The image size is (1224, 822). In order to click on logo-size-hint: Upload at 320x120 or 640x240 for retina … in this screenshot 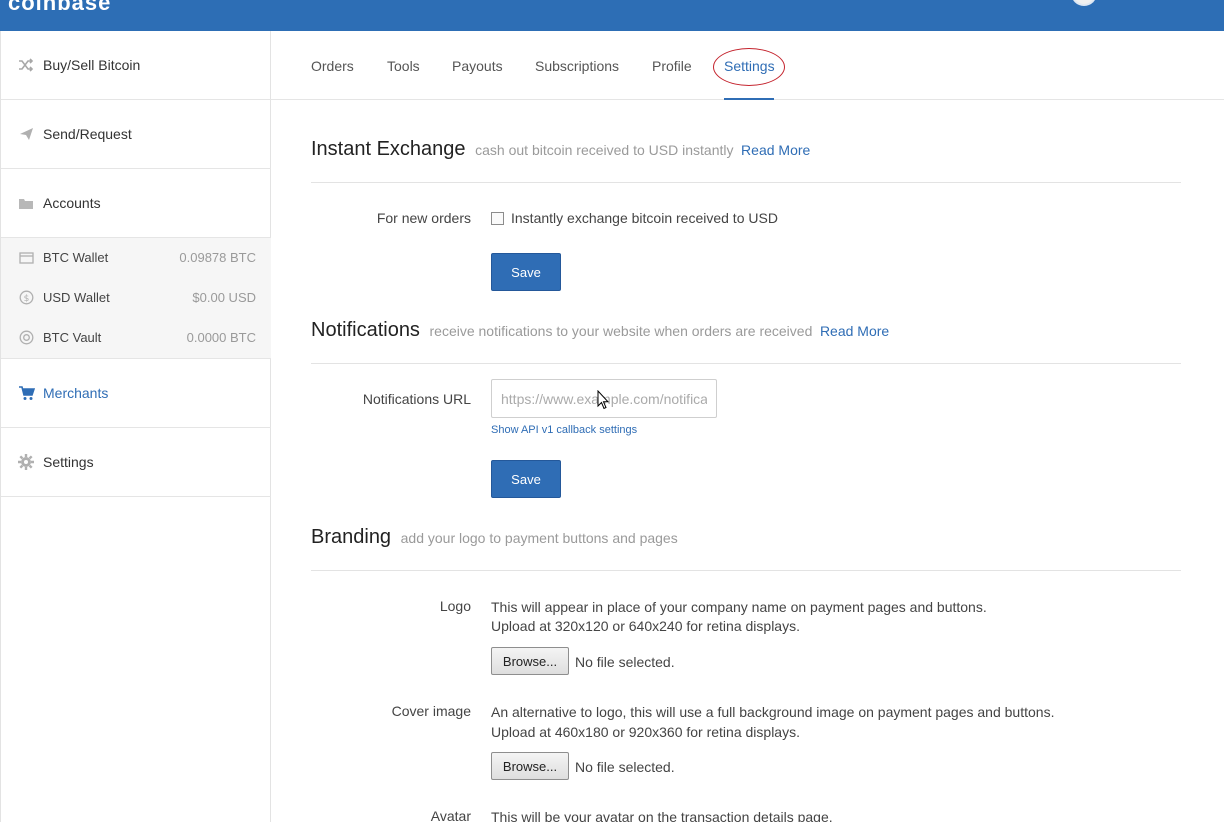, I will do `click(645, 626)`.